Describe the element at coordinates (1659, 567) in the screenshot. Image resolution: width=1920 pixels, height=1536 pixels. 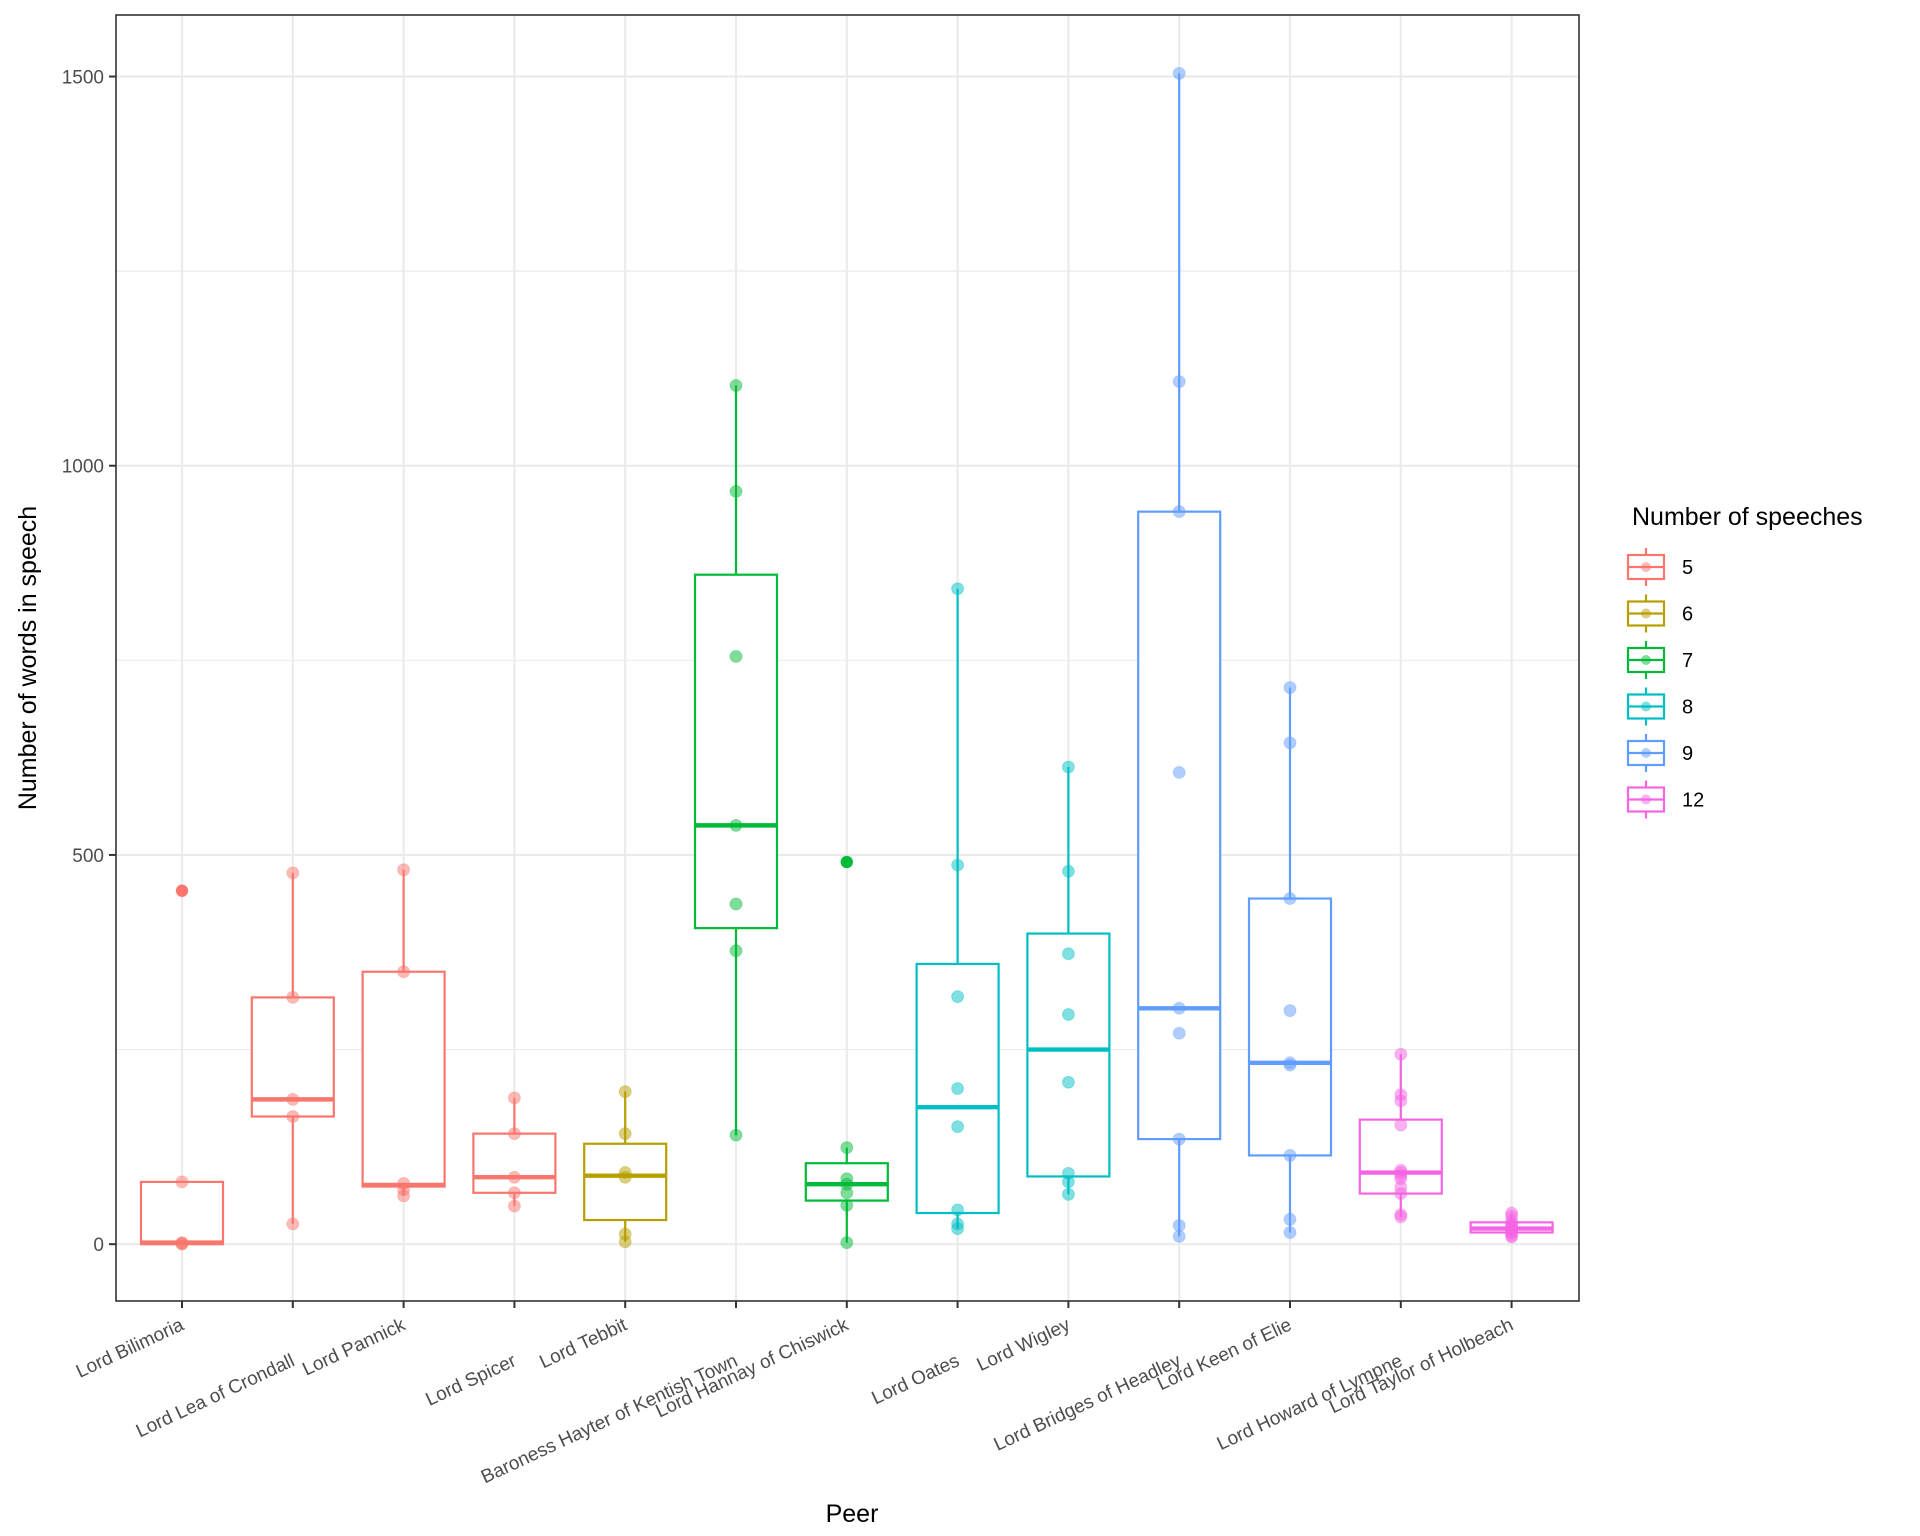
I see `legend-item: 5` at that location.